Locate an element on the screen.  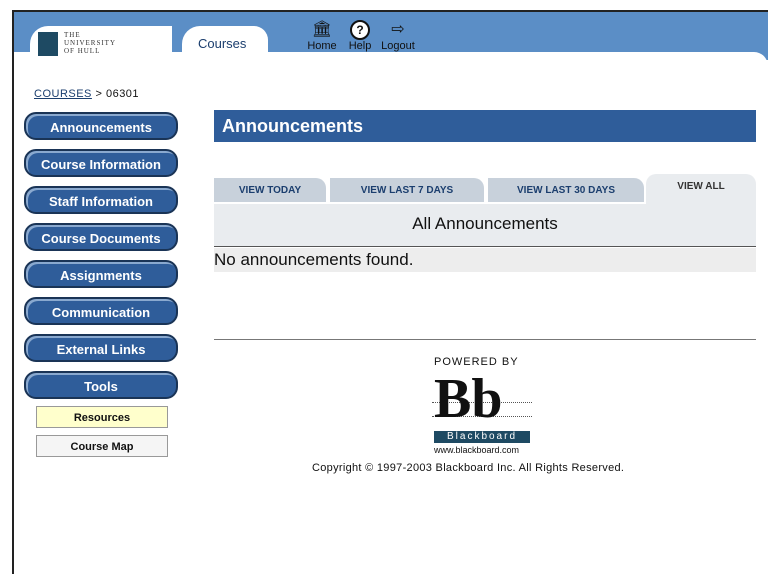
sidebar-item-staff-information: Staff Information is located at coordinates (101, 200).